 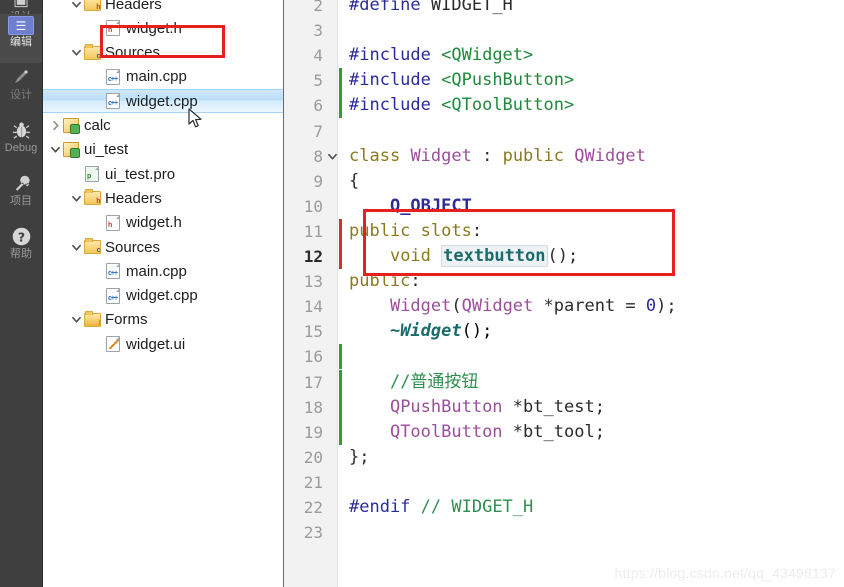 What do you see at coordinates (133, 247) in the screenshot?
I see `tree-item-label: Sources` at bounding box center [133, 247].